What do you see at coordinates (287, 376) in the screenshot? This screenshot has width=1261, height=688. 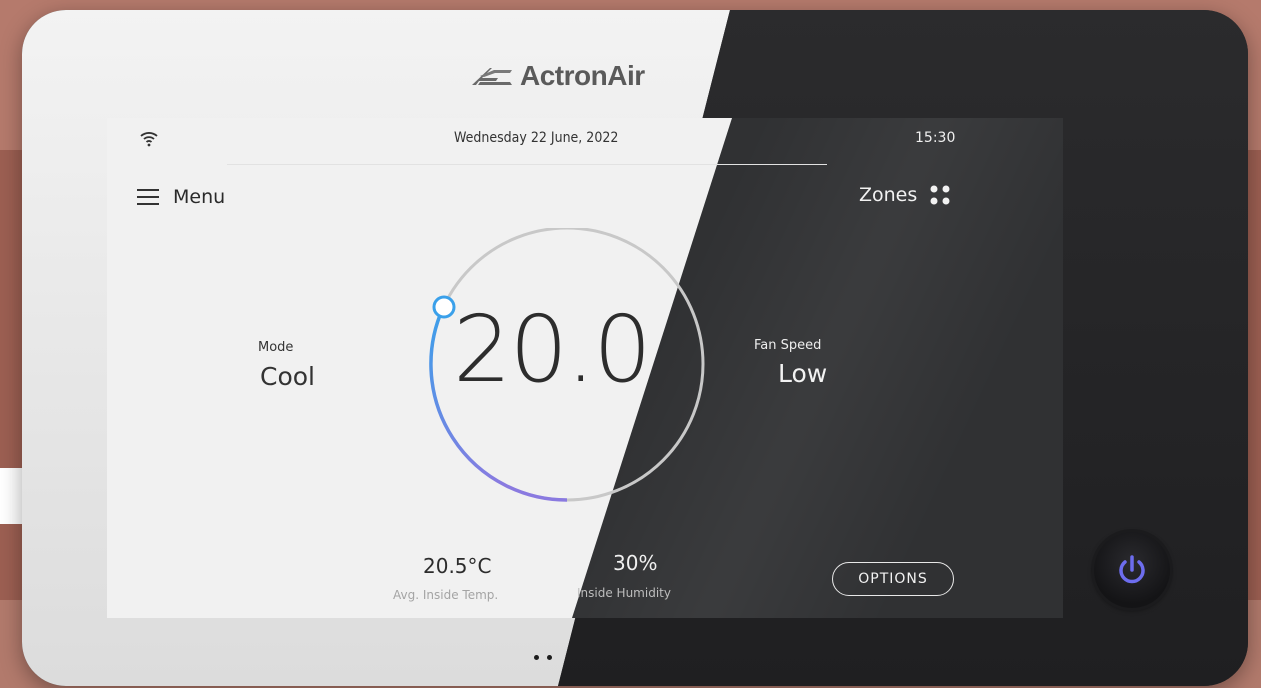 I see `mode-value: Cool` at bounding box center [287, 376].